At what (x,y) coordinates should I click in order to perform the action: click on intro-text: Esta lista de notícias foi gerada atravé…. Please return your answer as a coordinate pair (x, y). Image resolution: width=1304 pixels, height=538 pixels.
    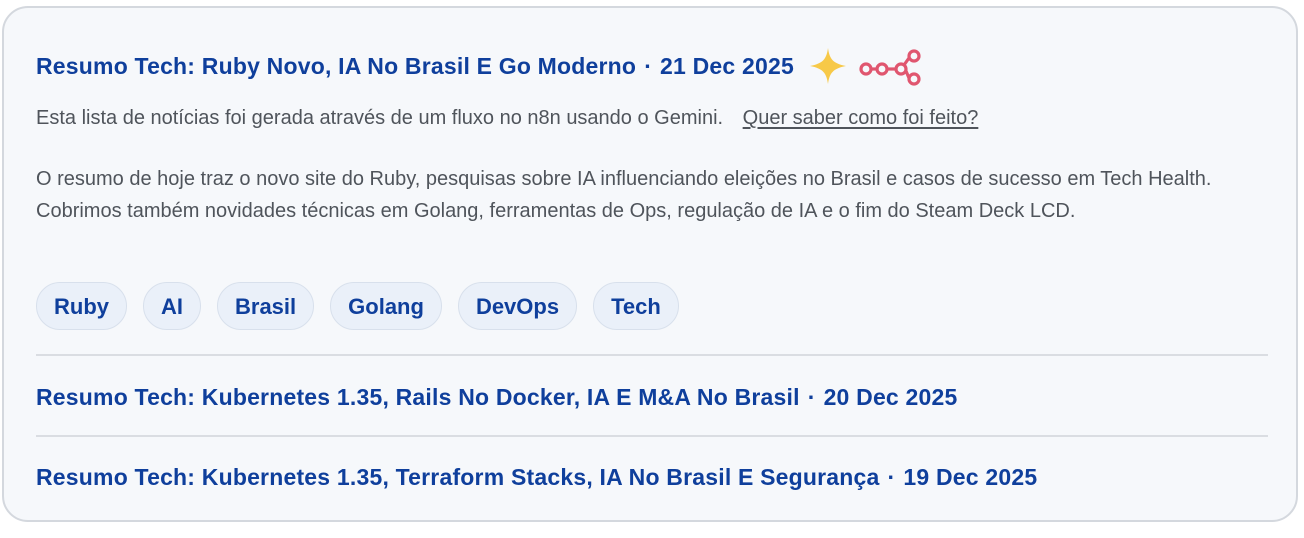
    Looking at the image, I should click on (380, 118).